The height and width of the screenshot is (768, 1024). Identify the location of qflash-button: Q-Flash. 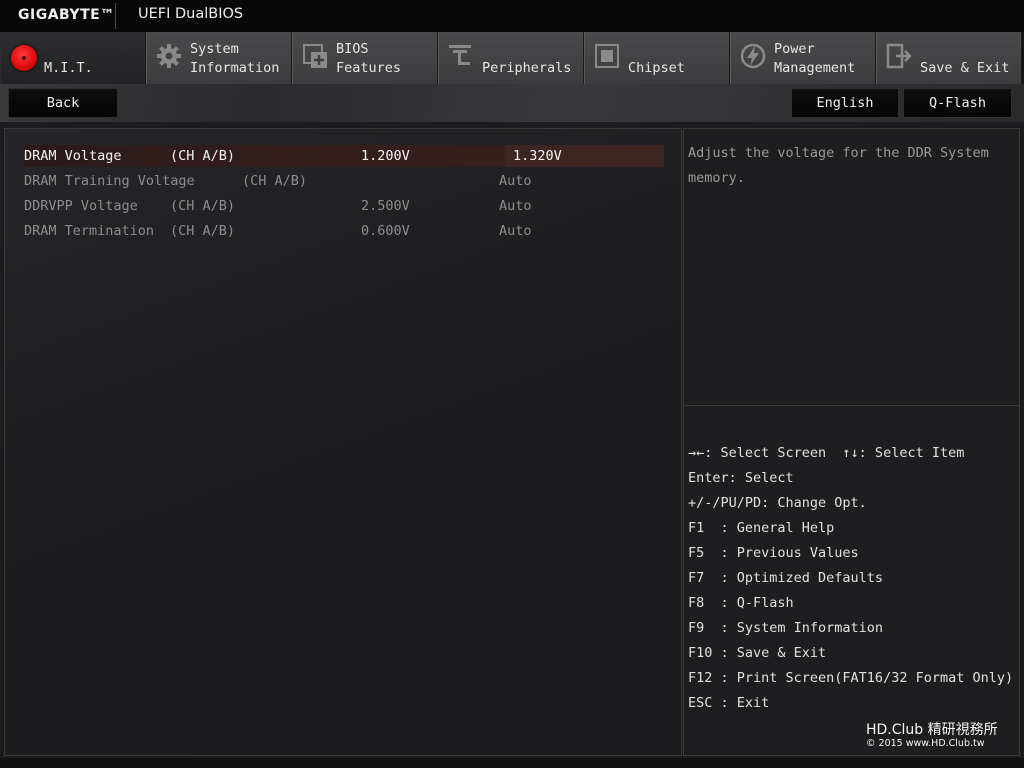
(957, 103).